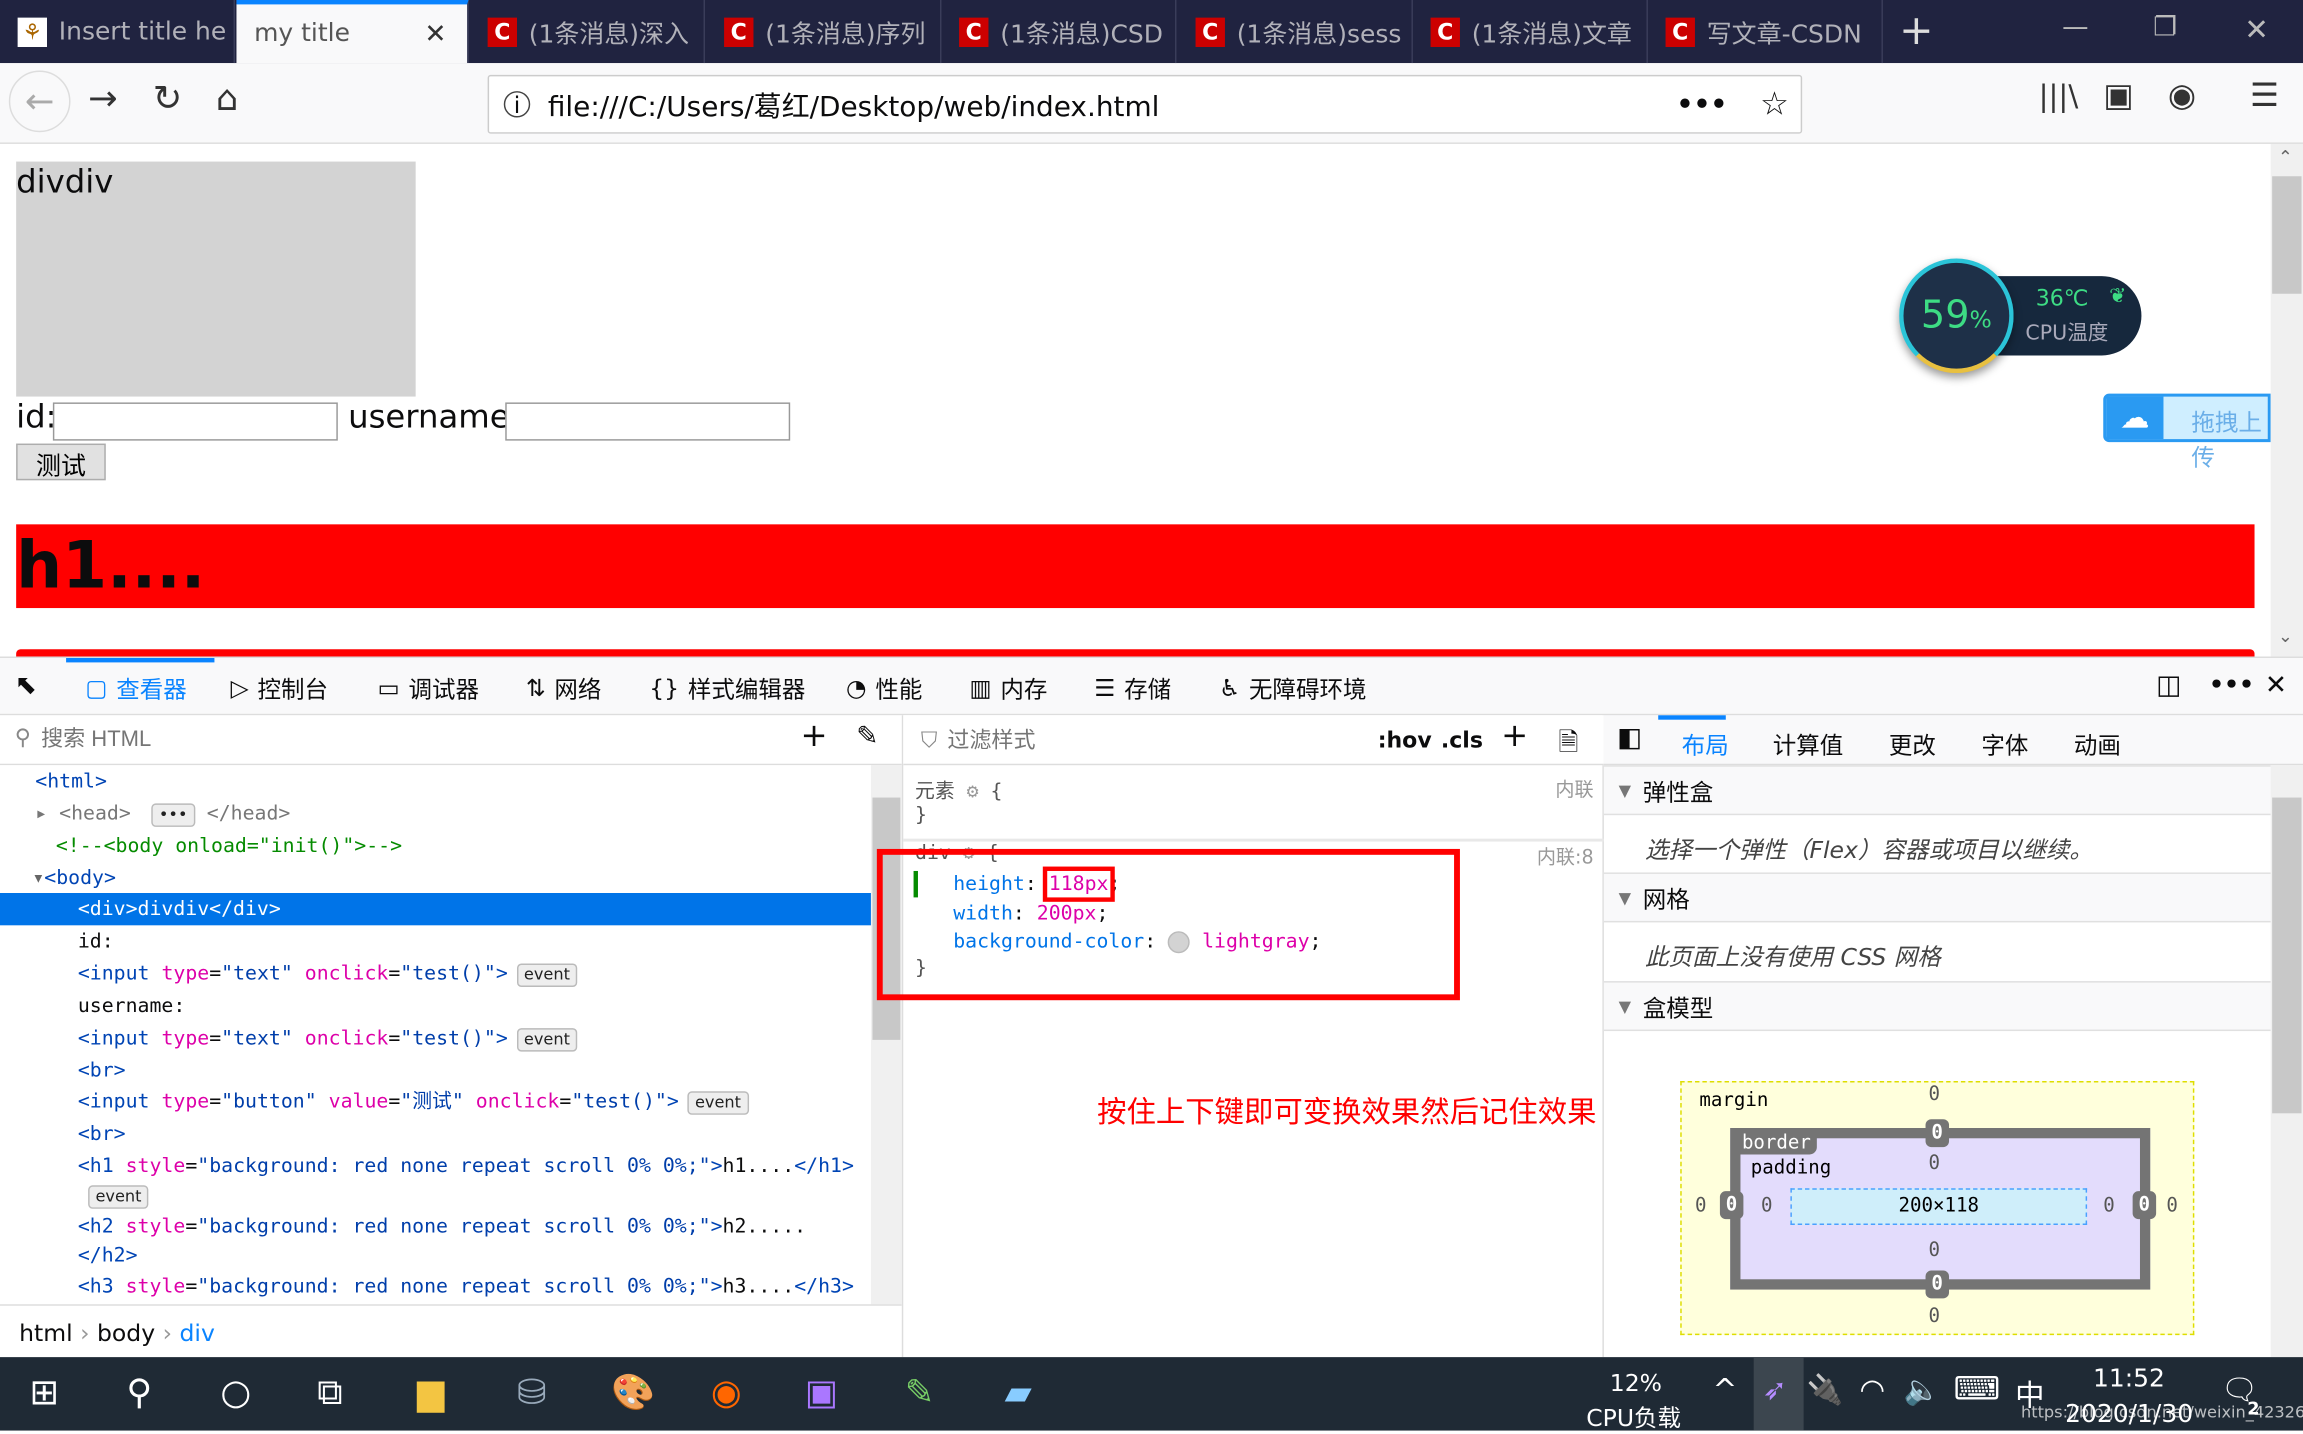 This screenshot has height=1434, width=2303. Describe the element at coordinates (428, 687) in the screenshot. I see `tab-debugger: ▭ 调试器` at that location.